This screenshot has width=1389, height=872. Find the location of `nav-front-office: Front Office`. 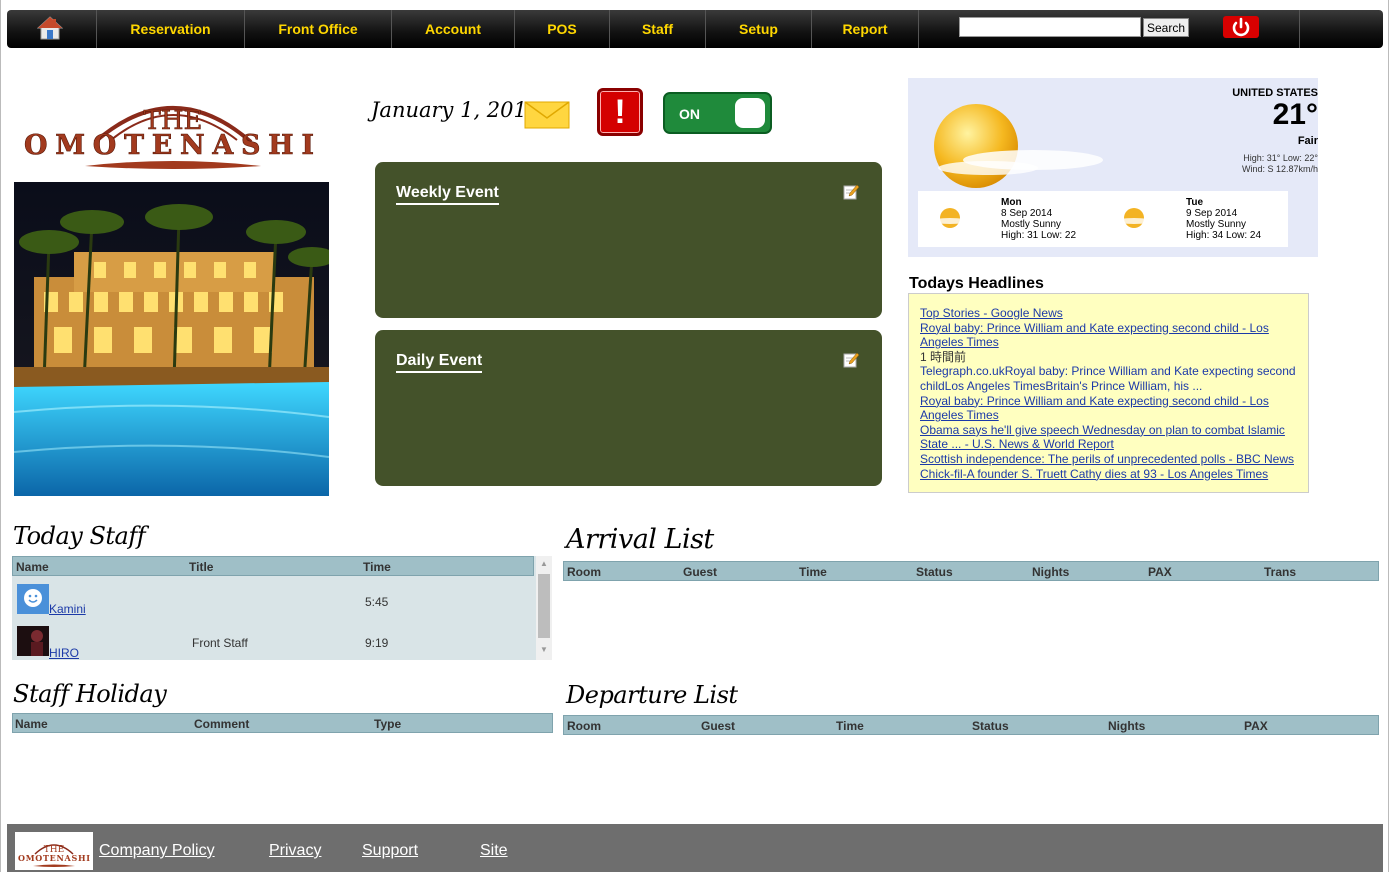

nav-front-office: Front Office is located at coordinates (318, 29).